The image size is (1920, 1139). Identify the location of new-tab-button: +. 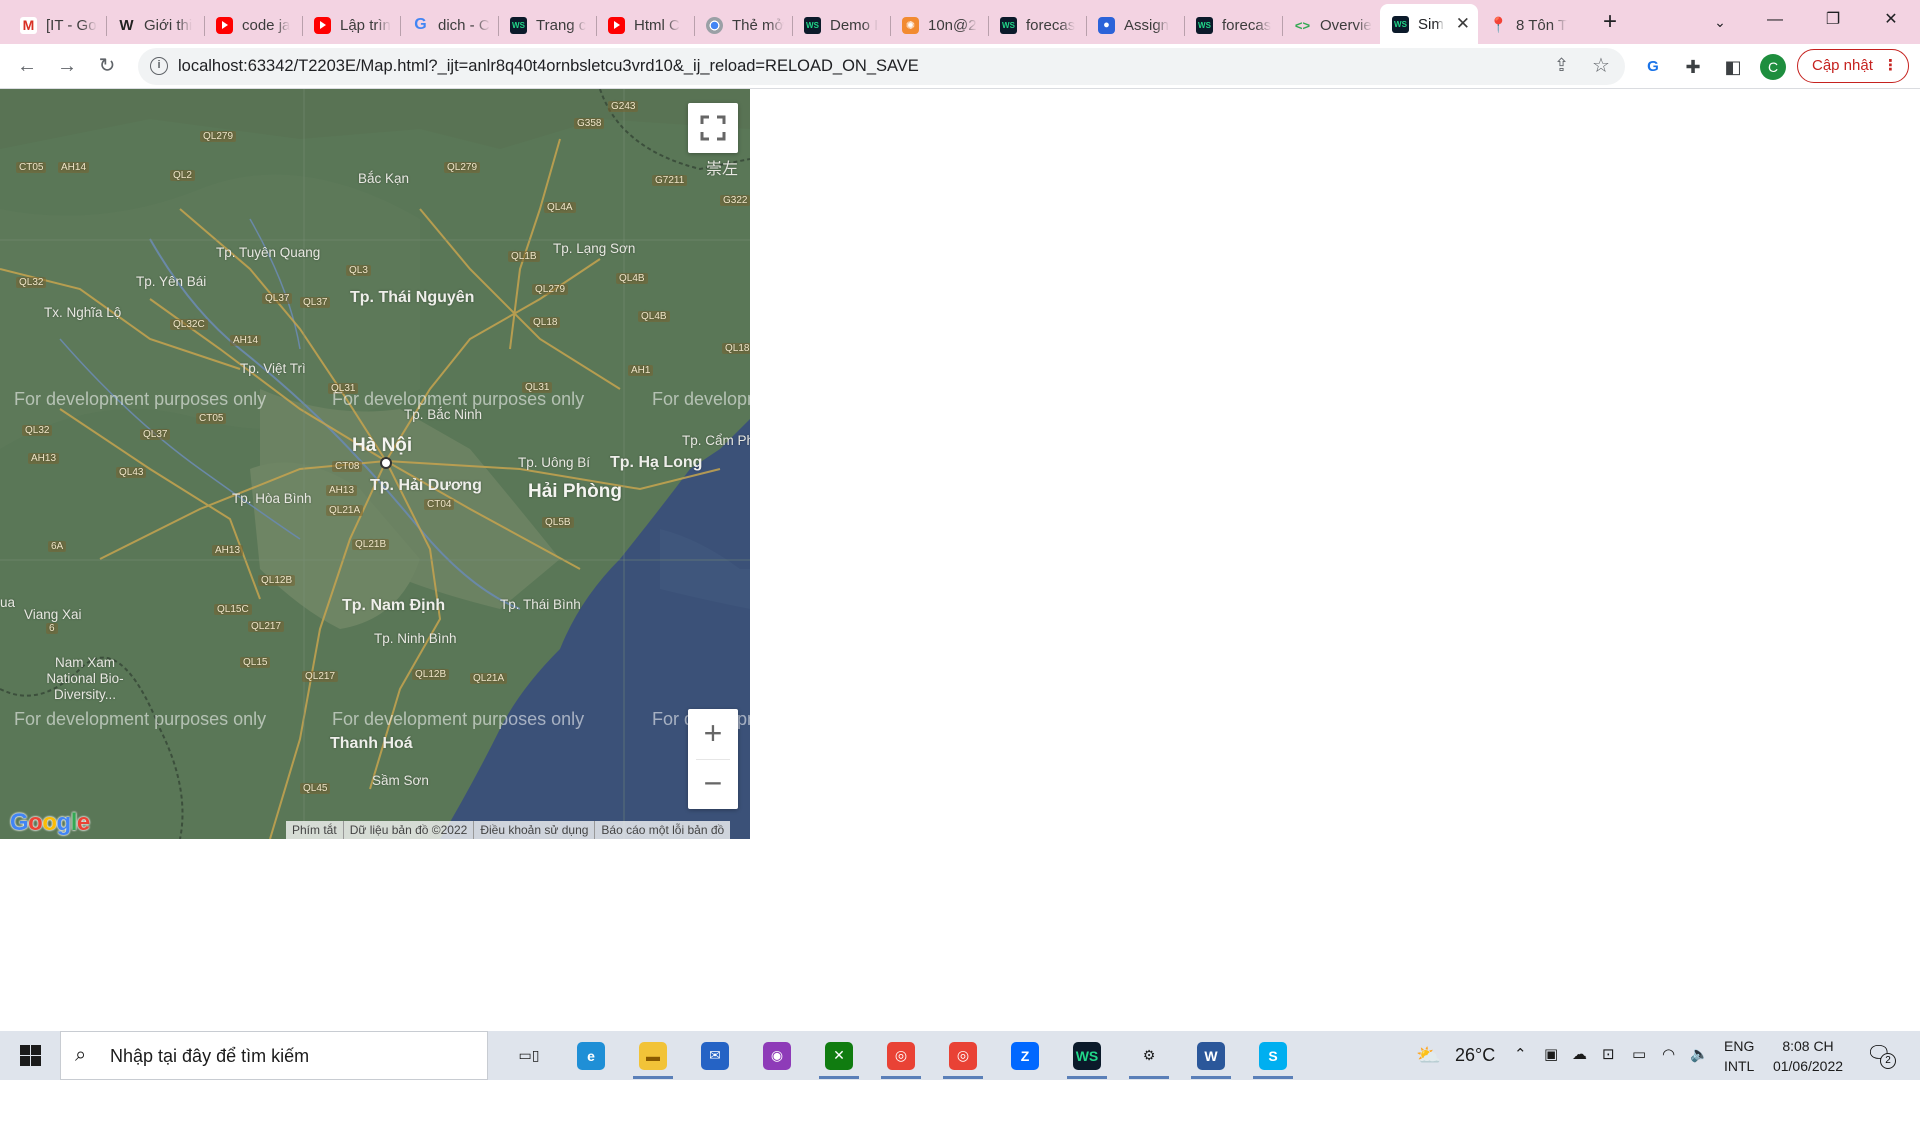
(1610, 22).